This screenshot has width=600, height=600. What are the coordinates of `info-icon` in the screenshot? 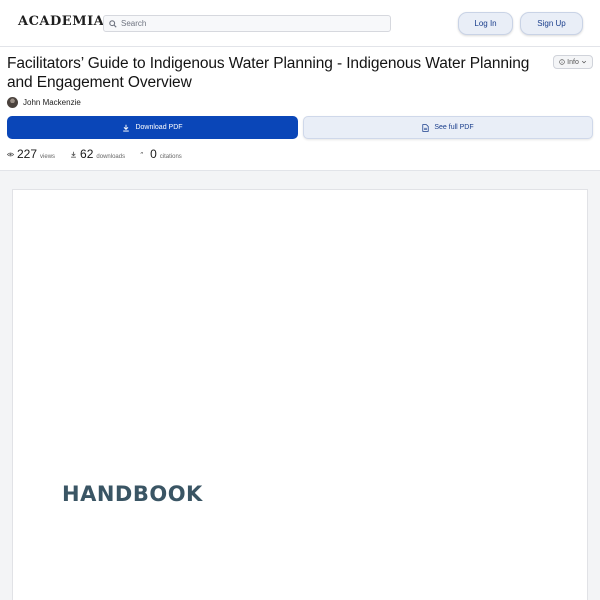 It's located at (562, 62).